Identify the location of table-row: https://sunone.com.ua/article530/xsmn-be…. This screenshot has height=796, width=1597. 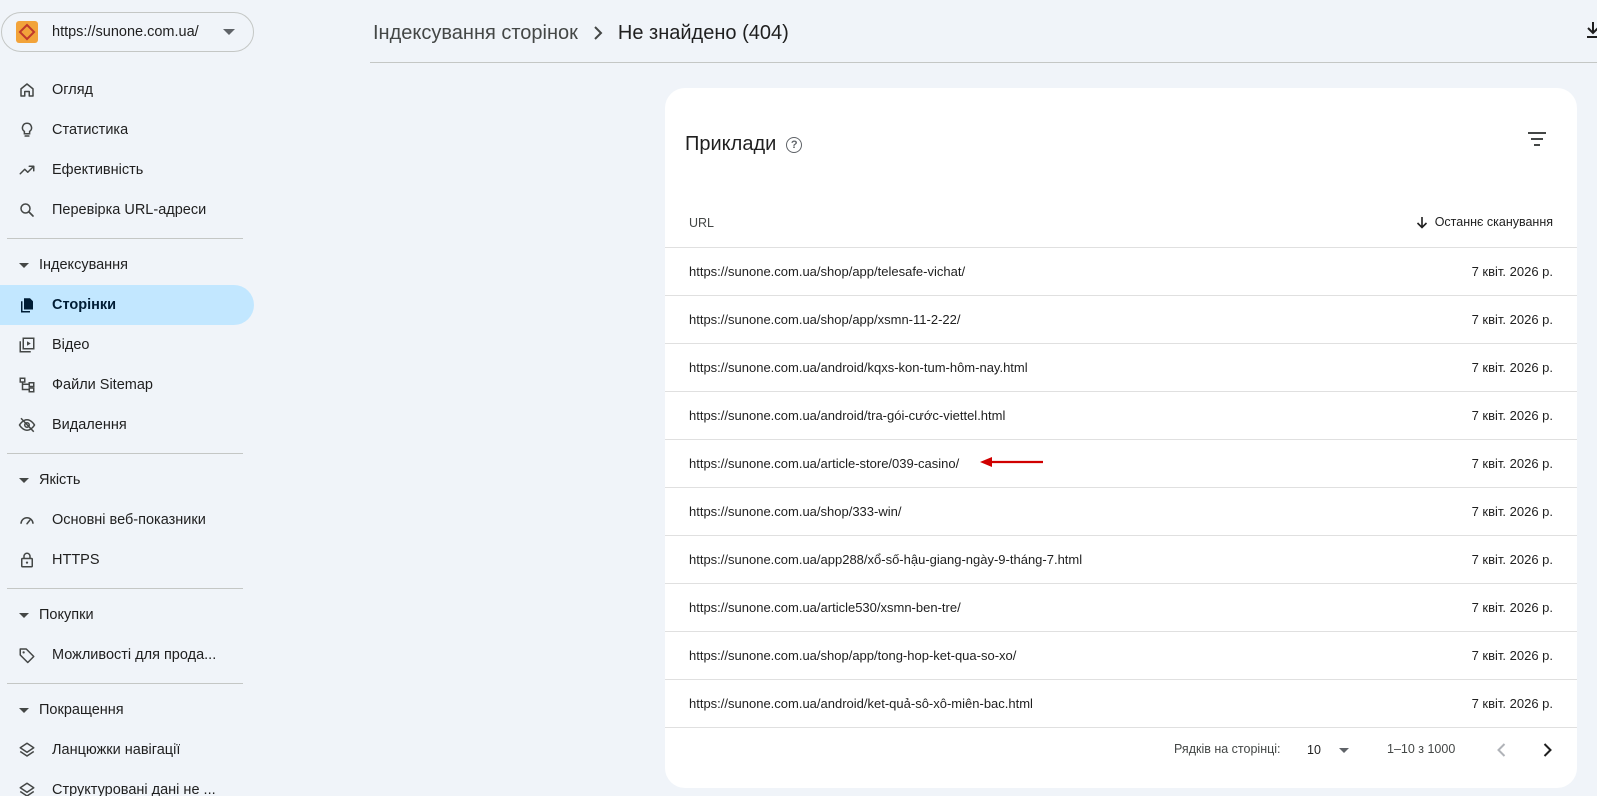
(1121, 608).